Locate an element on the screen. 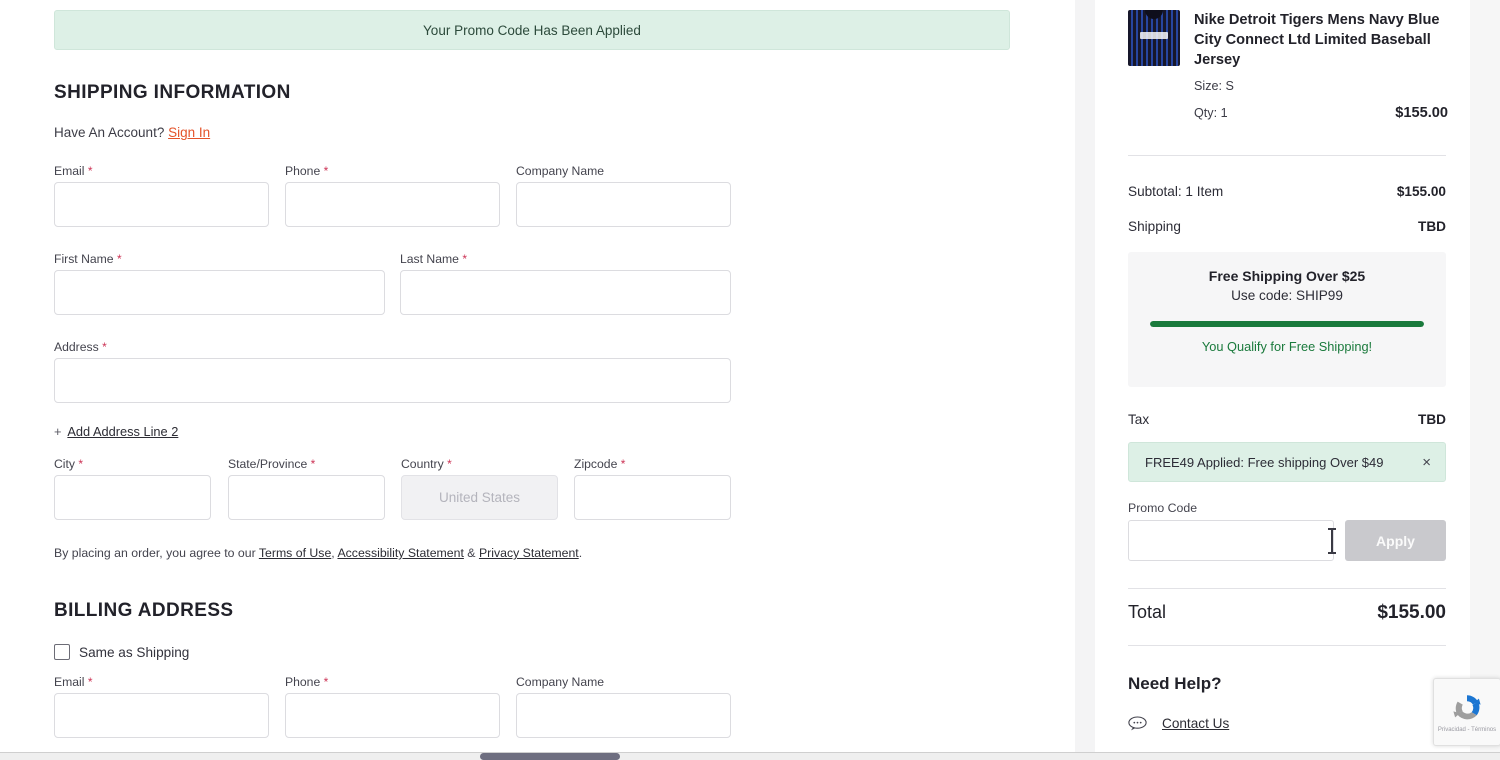 The height and width of the screenshot is (760, 1500). order-total-row: Total $155.00 is located at coordinates (1287, 613).